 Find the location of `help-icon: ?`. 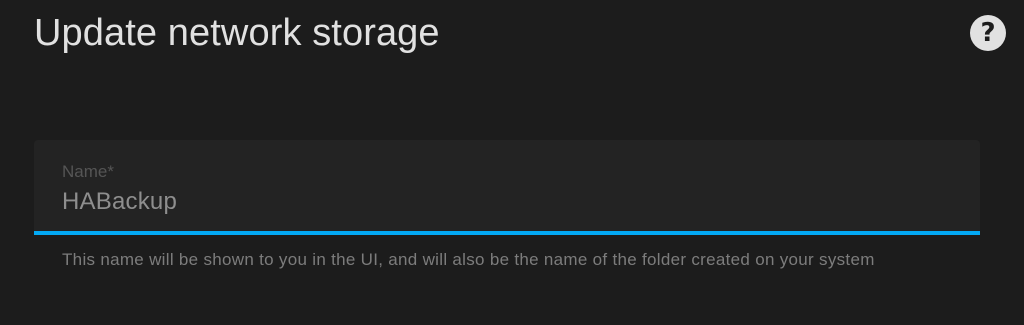

help-icon: ? is located at coordinates (988, 33).